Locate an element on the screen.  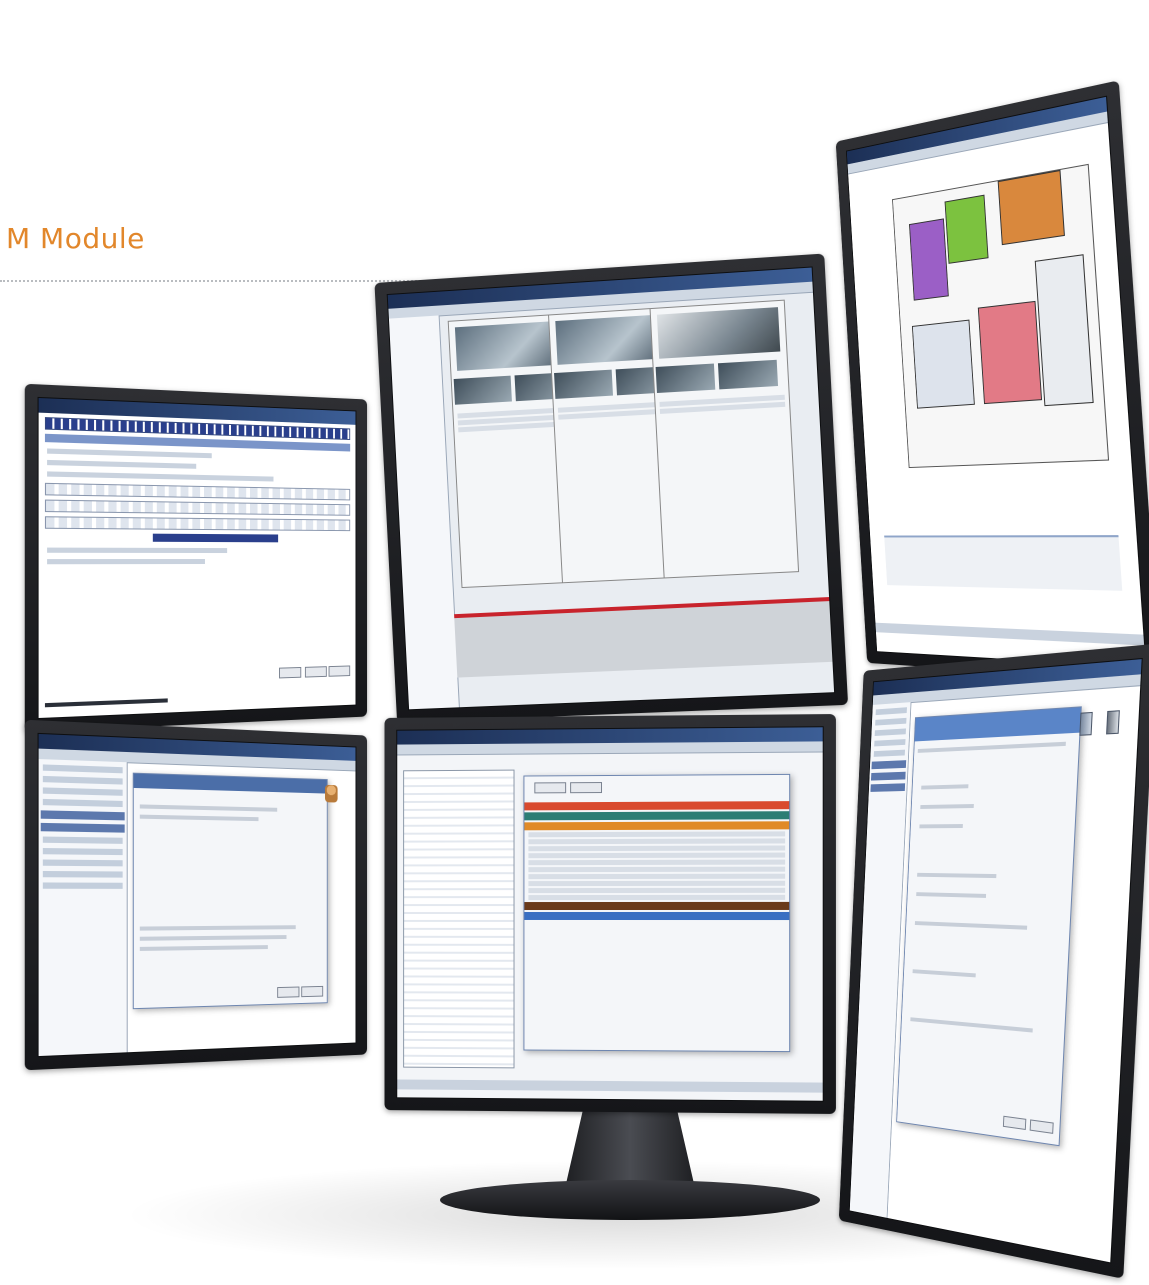
monitor-stand-base is located at coordinates (630, 1200).